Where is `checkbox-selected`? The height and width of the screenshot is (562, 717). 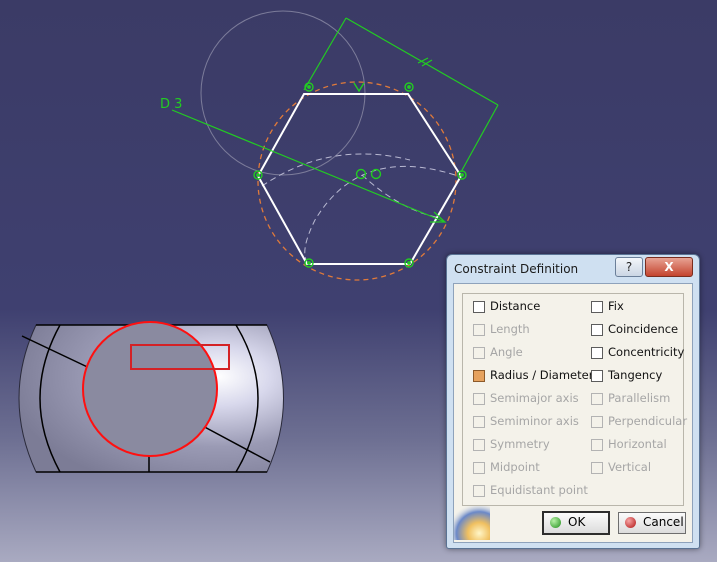
checkbox-selected is located at coordinates (479, 376).